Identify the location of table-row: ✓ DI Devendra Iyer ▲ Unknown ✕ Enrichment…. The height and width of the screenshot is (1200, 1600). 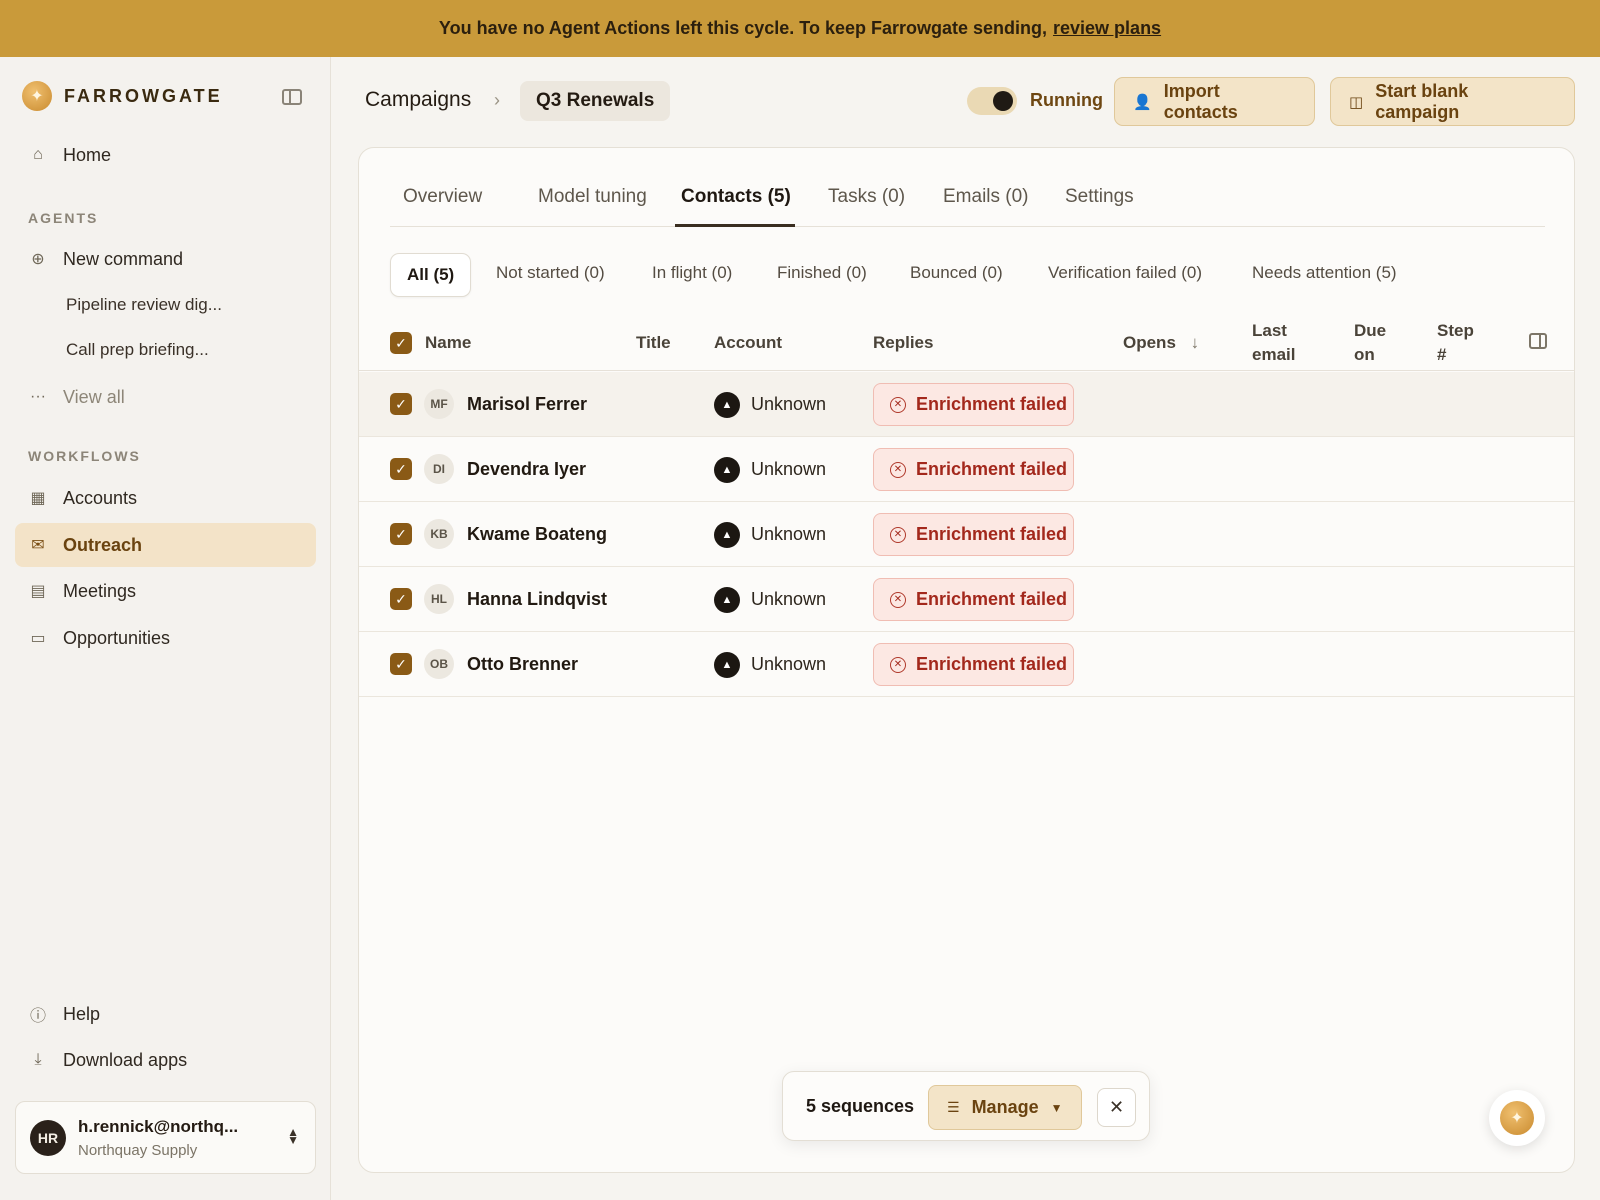
(966, 469).